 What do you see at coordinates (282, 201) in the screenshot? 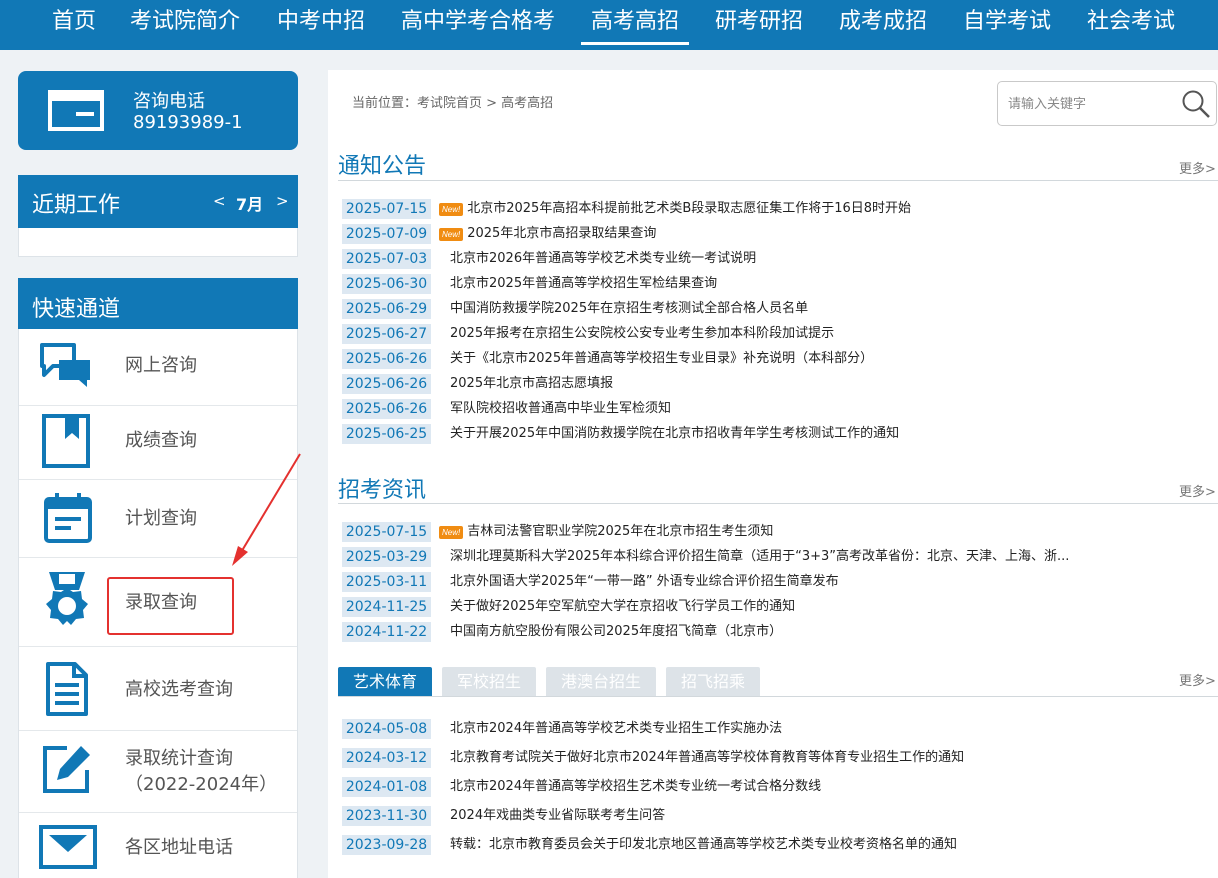
I see `next-month-button: >` at bounding box center [282, 201].